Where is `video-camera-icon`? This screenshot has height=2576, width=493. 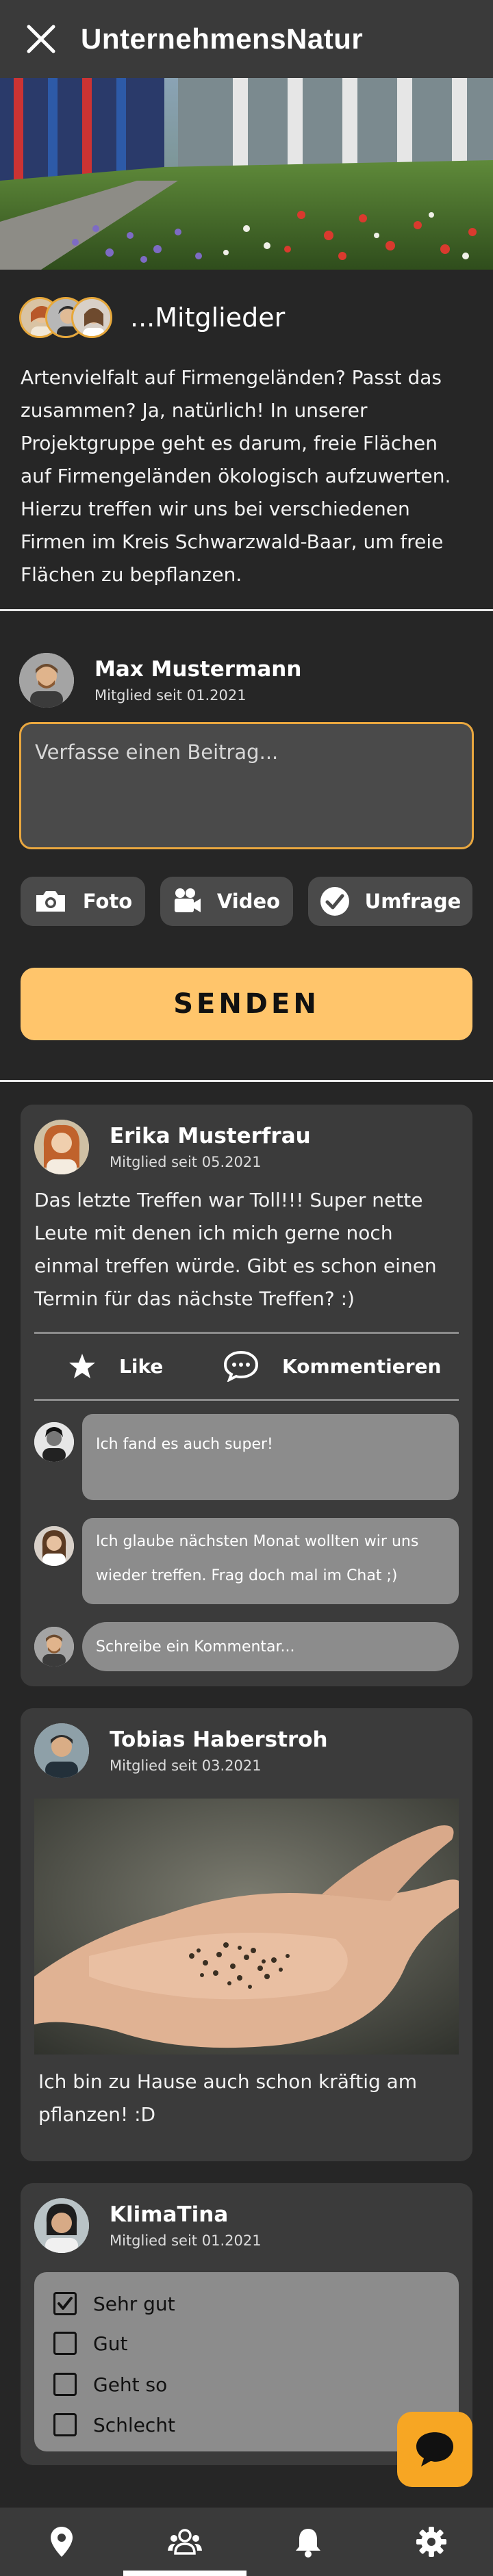 video-camera-icon is located at coordinates (187, 901).